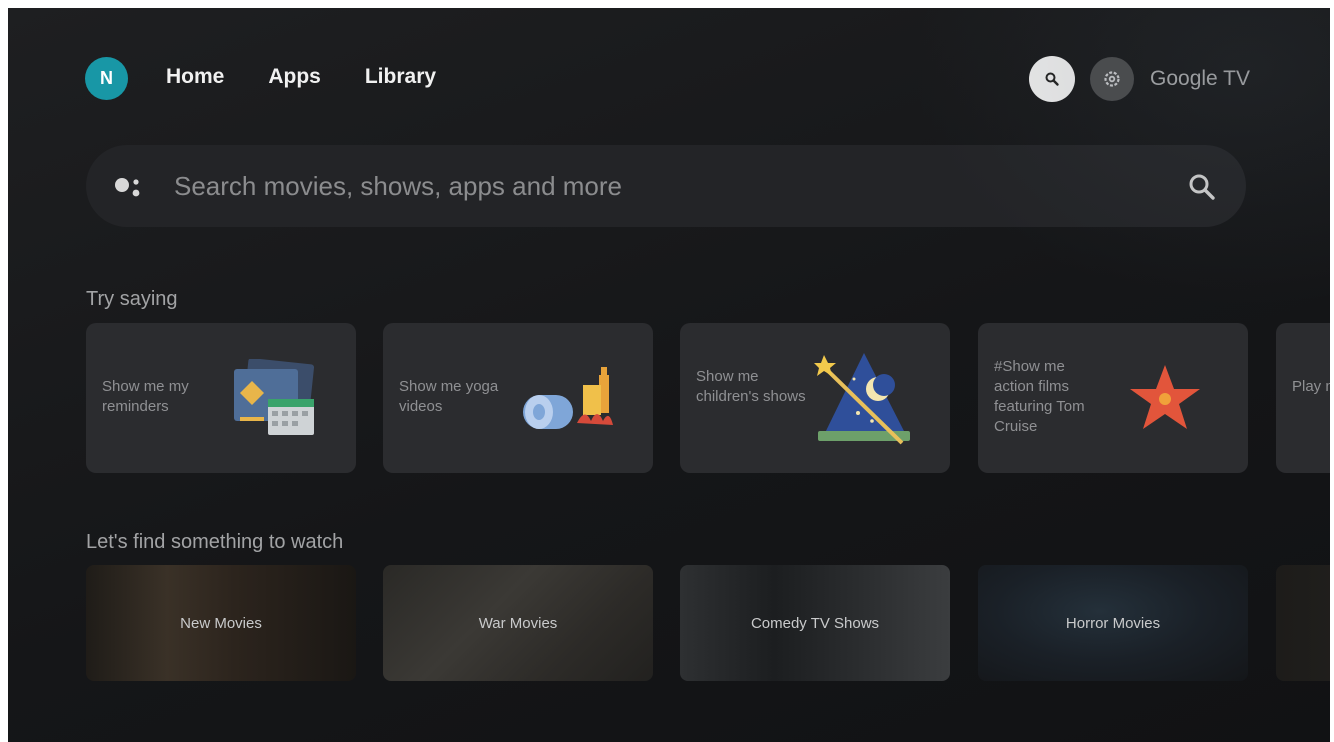 The image size is (1334, 742). What do you see at coordinates (195, 77) in the screenshot?
I see `nav-home: Home` at bounding box center [195, 77].